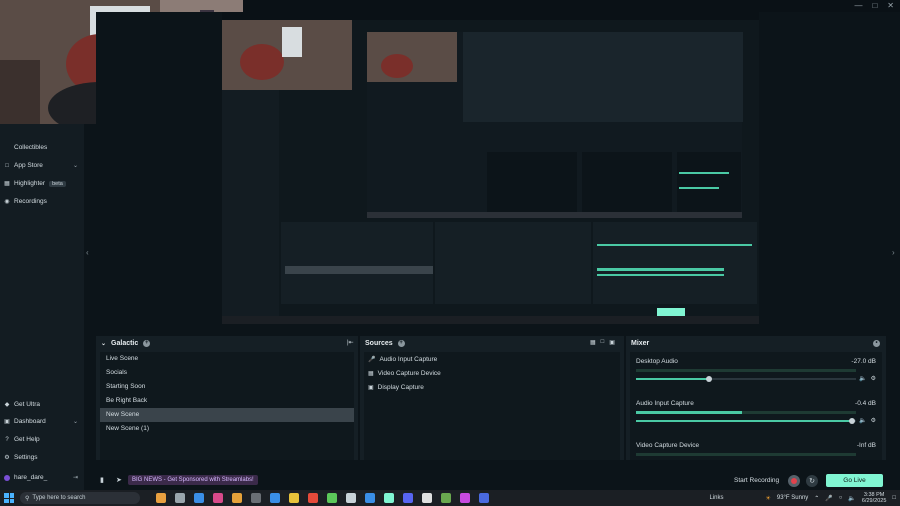 Image resolution: width=900 pixels, height=506 pixels. What do you see at coordinates (492, 359) in the screenshot?
I see `source-item: 🎤 Audio Input Capture` at bounding box center [492, 359].